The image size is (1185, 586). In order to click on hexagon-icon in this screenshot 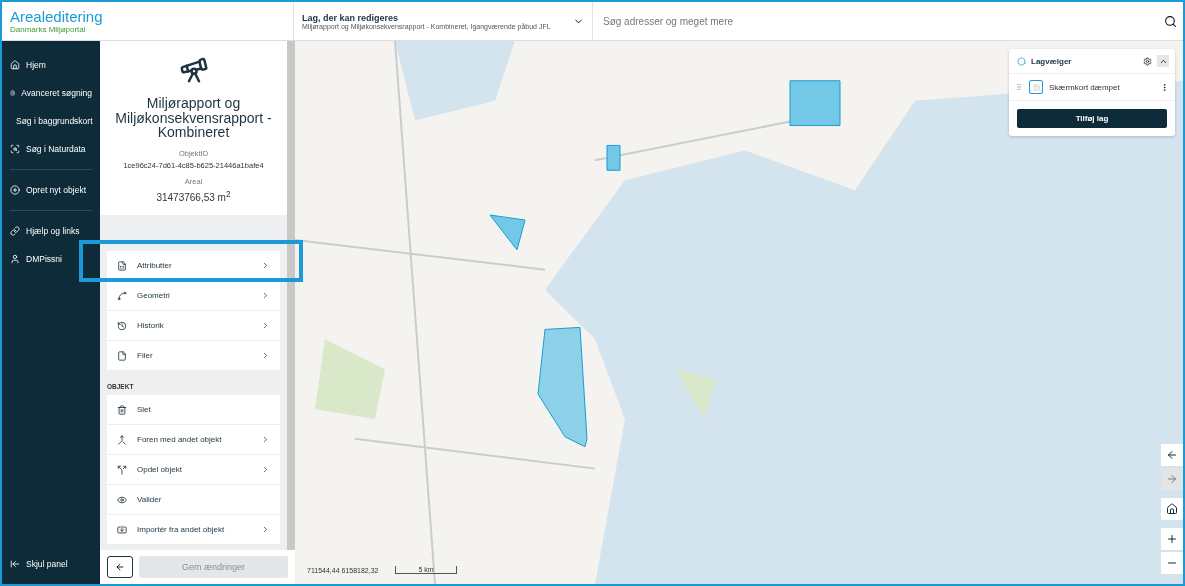, I will do `click(1021, 61)`.